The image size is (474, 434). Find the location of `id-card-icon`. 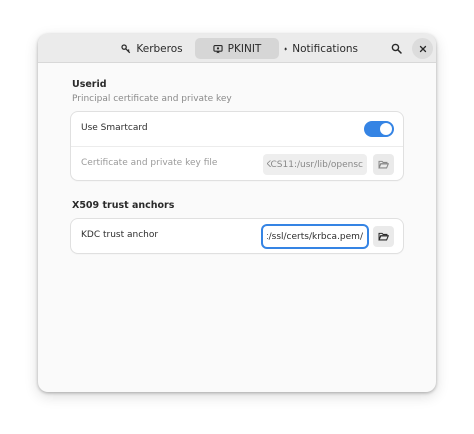

id-card-icon is located at coordinates (218, 48).